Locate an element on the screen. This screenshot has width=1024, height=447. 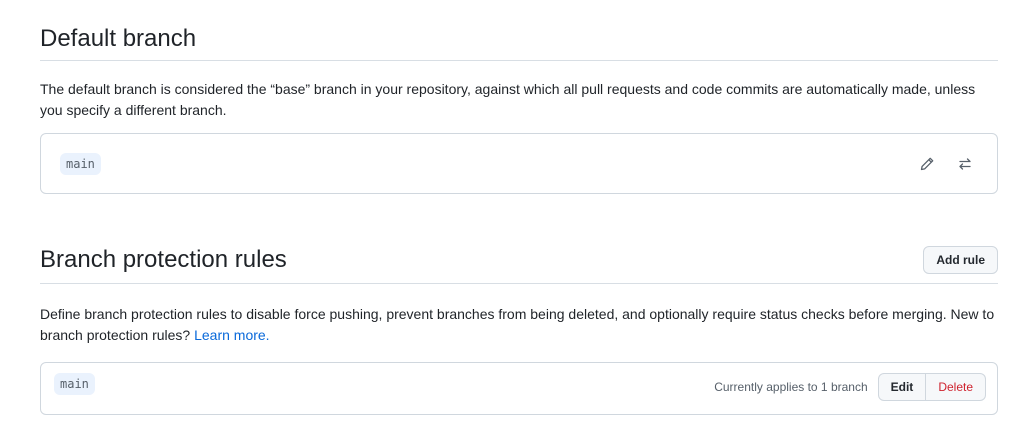
rule-branch-tag: main is located at coordinates (74, 384).